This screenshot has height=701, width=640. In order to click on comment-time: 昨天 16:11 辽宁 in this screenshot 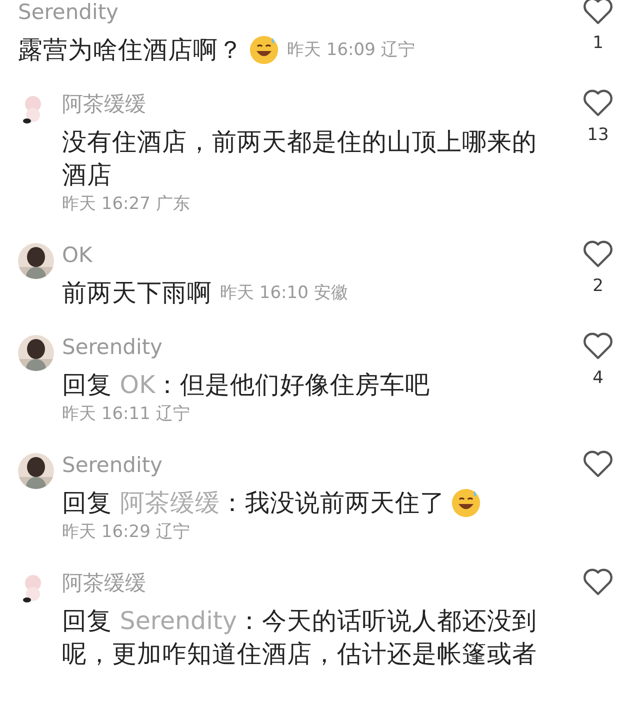, I will do `click(126, 414)`.